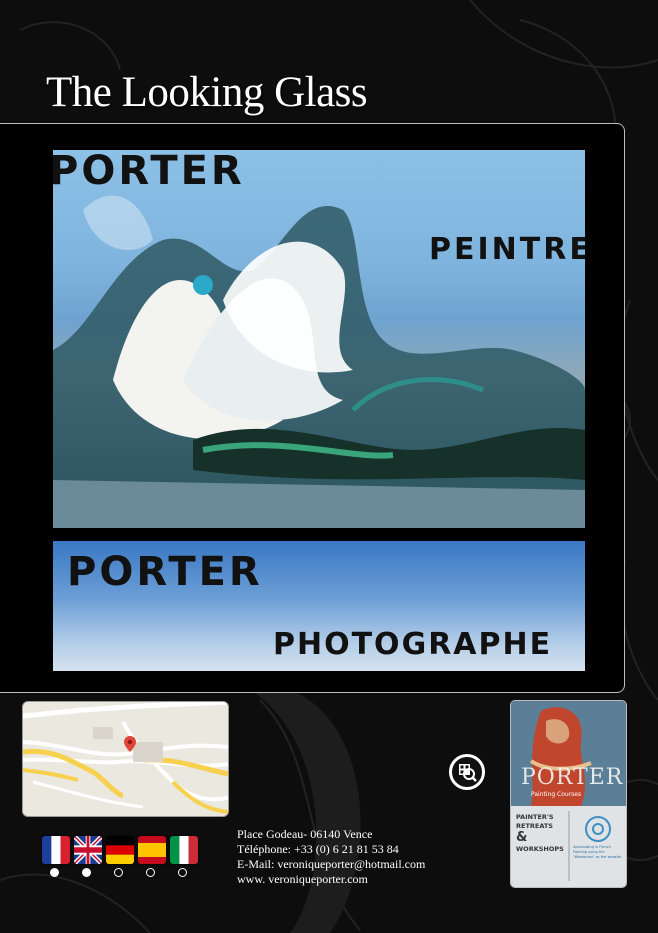  What do you see at coordinates (540, 833) in the screenshot?
I see `poster-left-text: PAINTER'S RETREATS & WORKSHOPS` at bounding box center [540, 833].